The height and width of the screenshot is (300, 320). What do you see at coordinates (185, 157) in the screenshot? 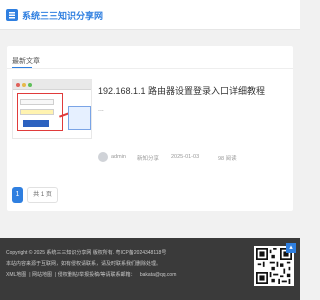
I see `post-date: 2025-01-03` at bounding box center [185, 157].